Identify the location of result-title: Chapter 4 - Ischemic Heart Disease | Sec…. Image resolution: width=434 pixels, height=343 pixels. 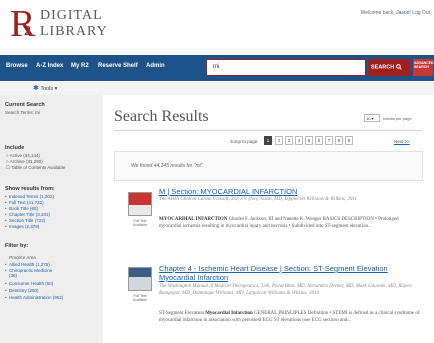
(290, 273).